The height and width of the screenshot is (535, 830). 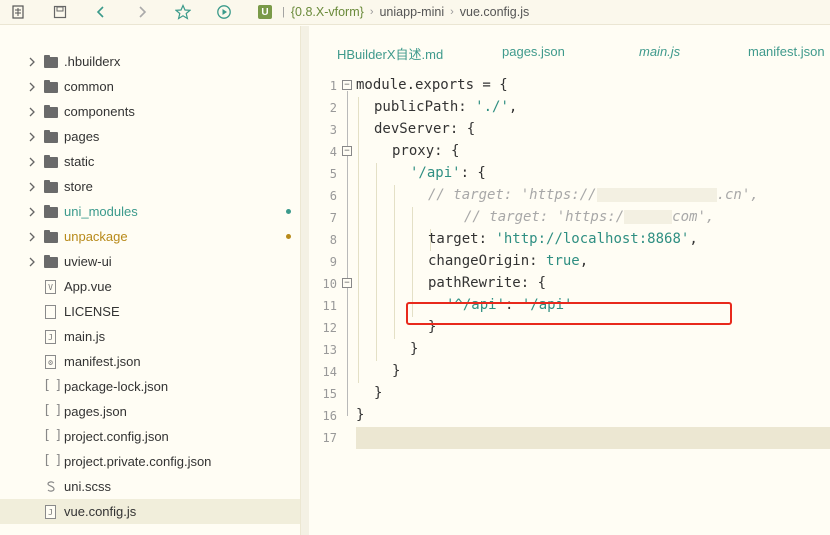 What do you see at coordinates (453, 239) in the screenshot?
I see `code-key: target` at bounding box center [453, 239].